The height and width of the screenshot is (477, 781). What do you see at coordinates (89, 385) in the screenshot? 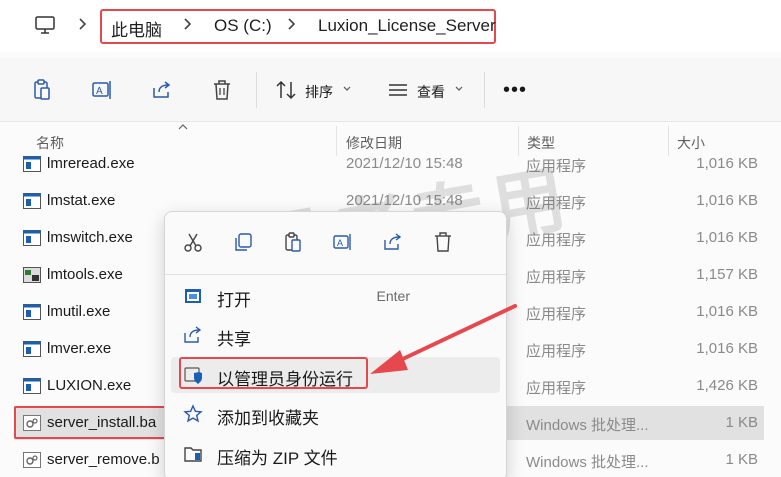
I see `file-name: LUXION.exe` at bounding box center [89, 385].